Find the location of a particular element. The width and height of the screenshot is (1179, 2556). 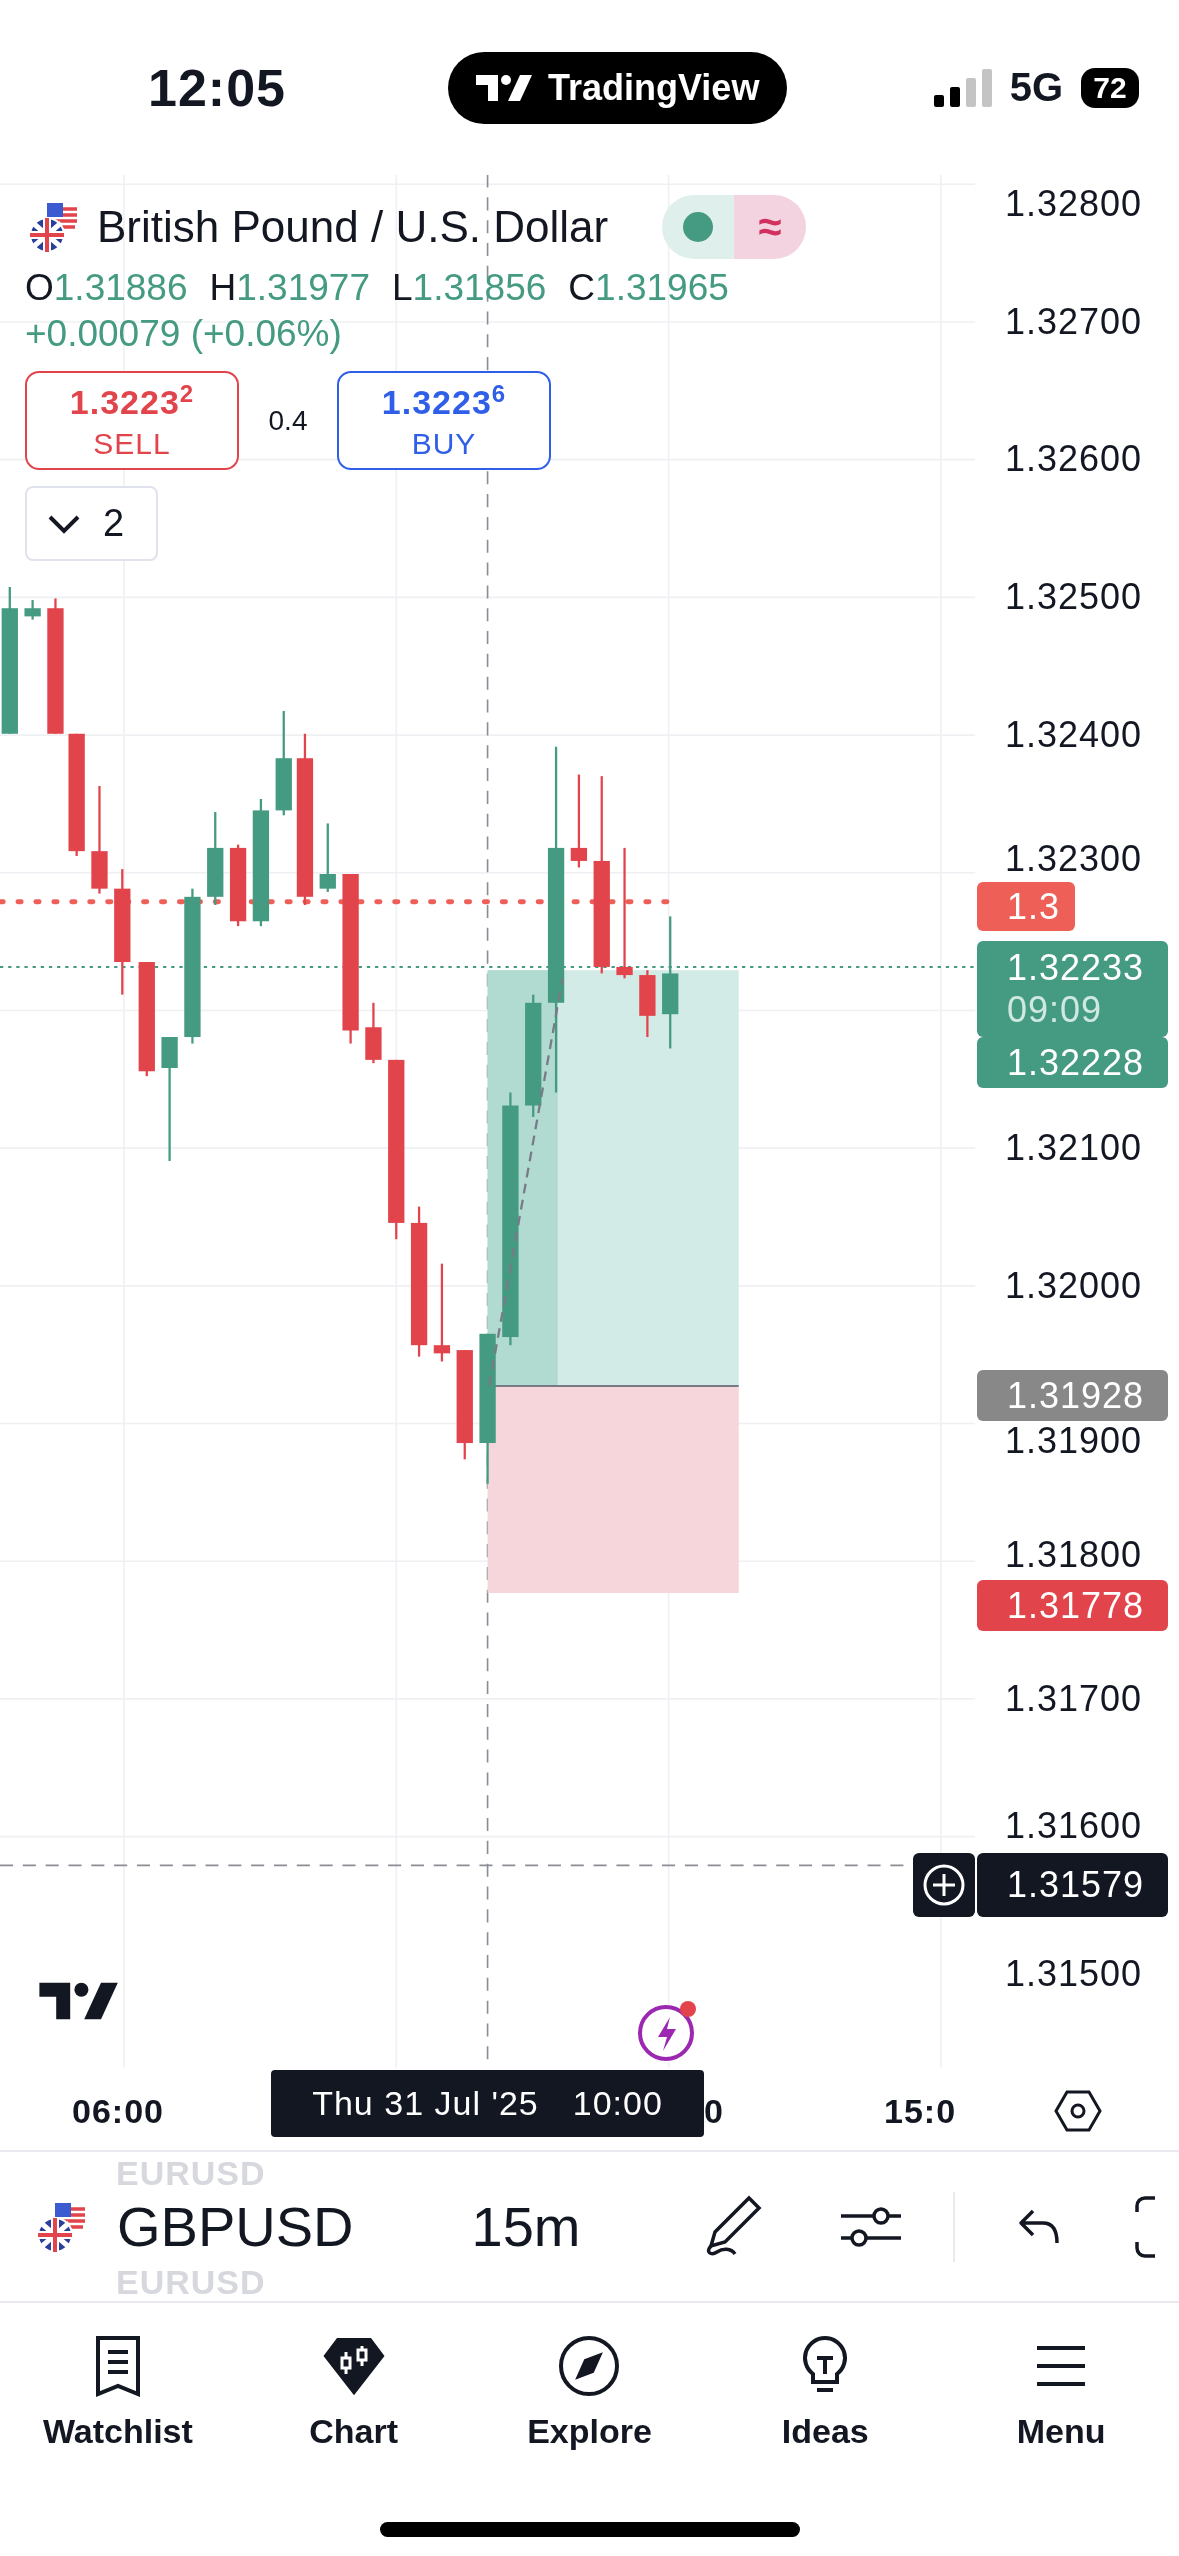

price-tick: 1.32500 is located at coordinates (1074, 597).